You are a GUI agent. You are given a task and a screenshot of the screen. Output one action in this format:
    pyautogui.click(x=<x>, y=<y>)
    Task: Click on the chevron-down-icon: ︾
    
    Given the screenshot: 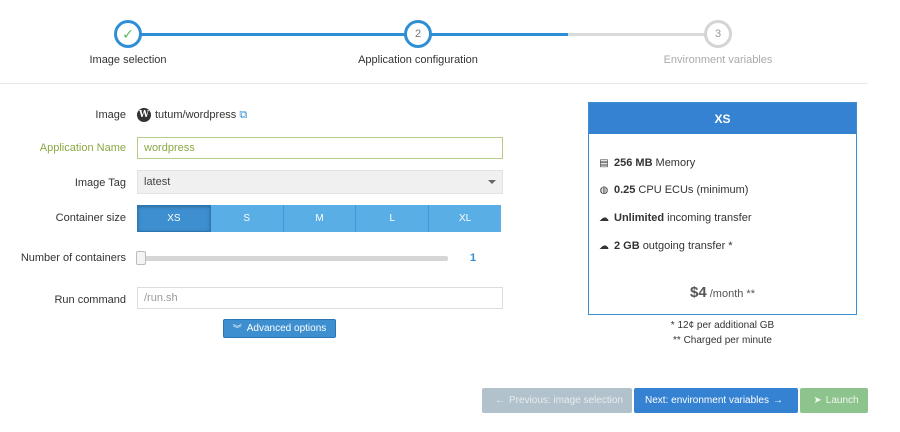 What is the action you would take?
    pyautogui.click(x=237, y=329)
    